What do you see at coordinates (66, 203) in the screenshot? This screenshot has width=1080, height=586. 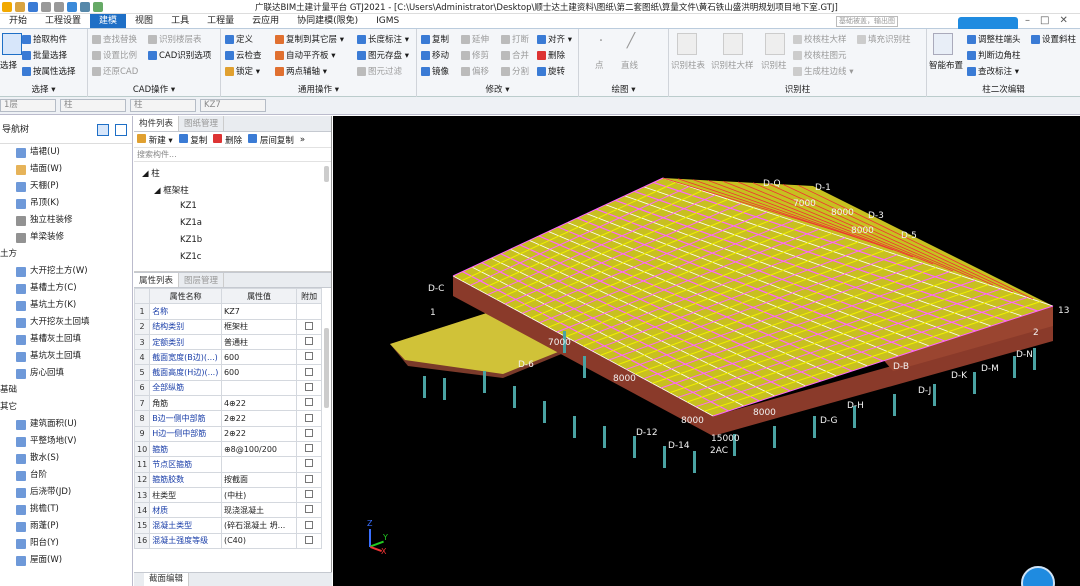 I see `nav-item: 吊顶(K)` at bounding box center [66, 203].